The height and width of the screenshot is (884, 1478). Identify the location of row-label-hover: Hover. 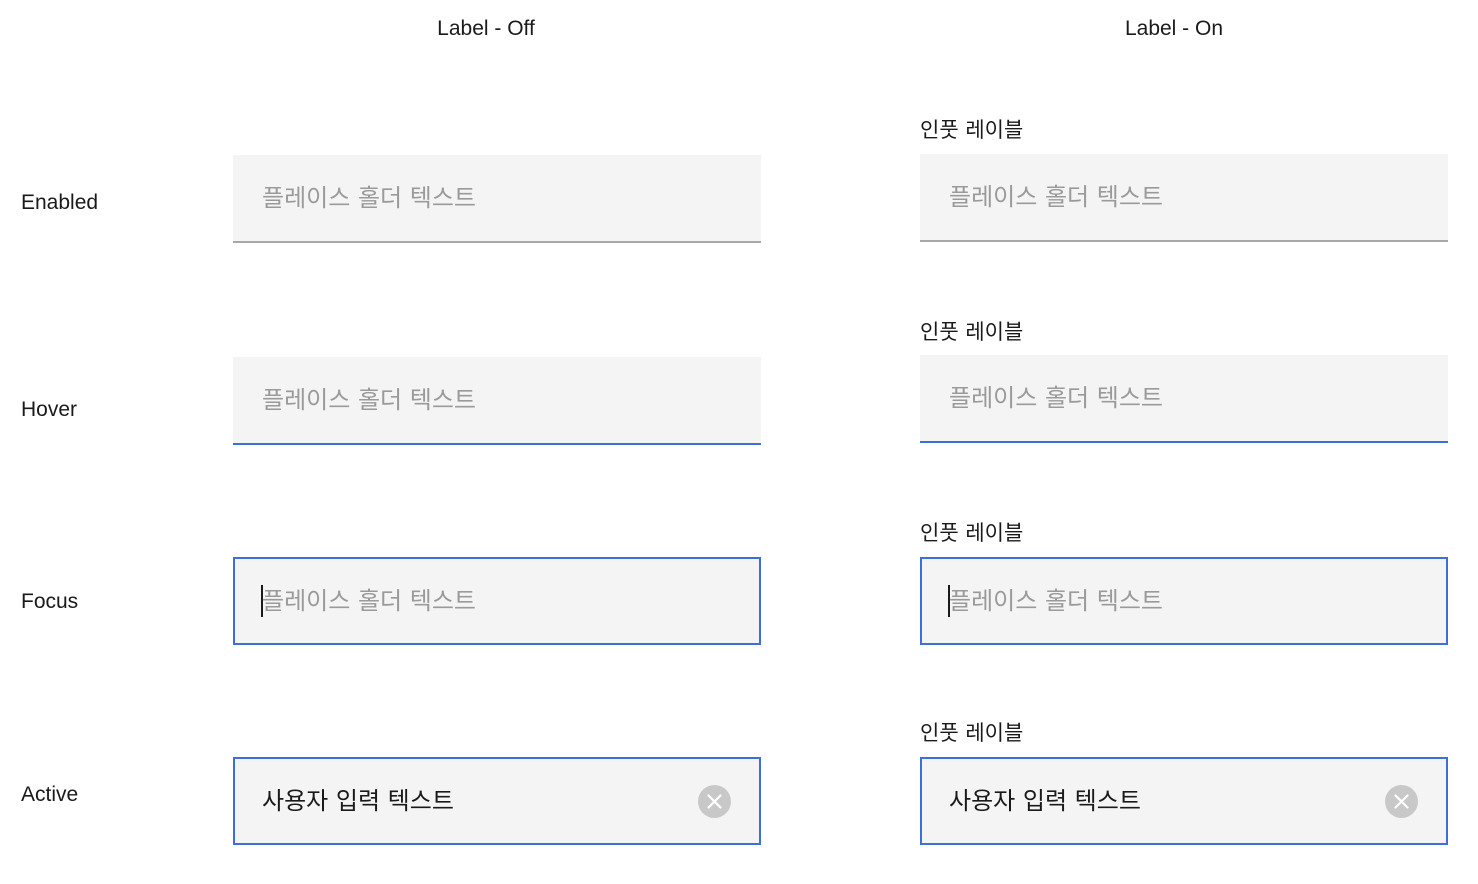
(49, 409).